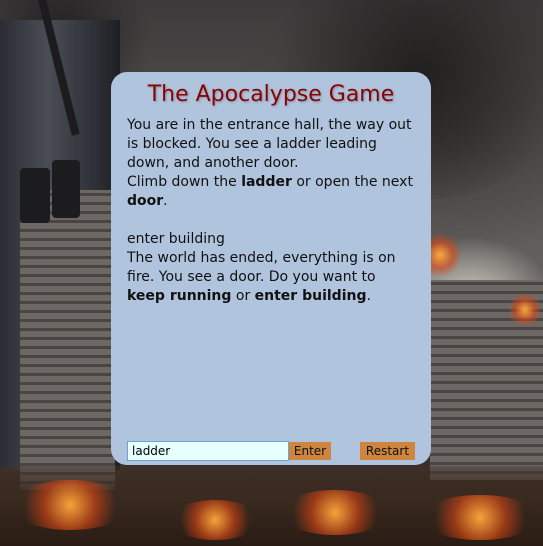  Describe the element at coordinates (271, 239) in the screenshot. I see `story-line: enter building` at that location.